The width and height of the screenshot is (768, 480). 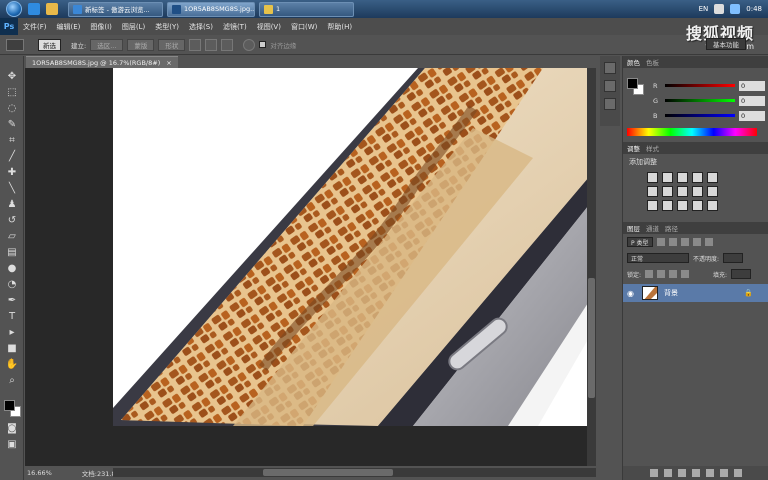 I want to click on dodge-tool-icon: ◔, so click(x=12, y=285).